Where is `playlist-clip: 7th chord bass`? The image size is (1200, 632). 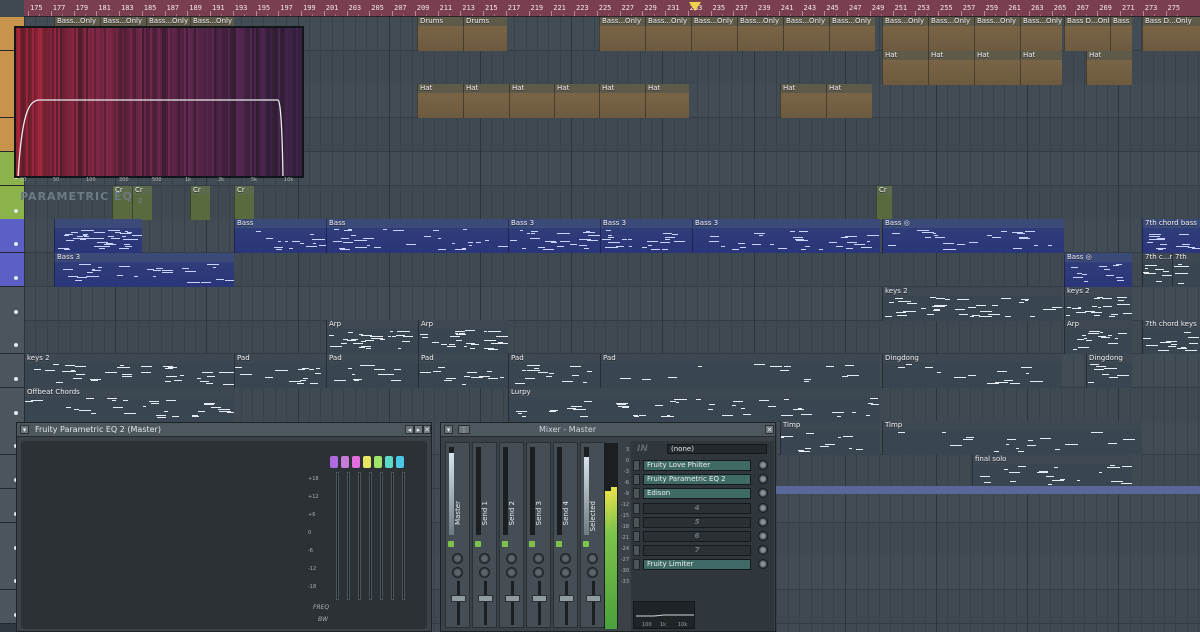
playlist-clip: 7th chord bass is located at coordinates (1171, 236).